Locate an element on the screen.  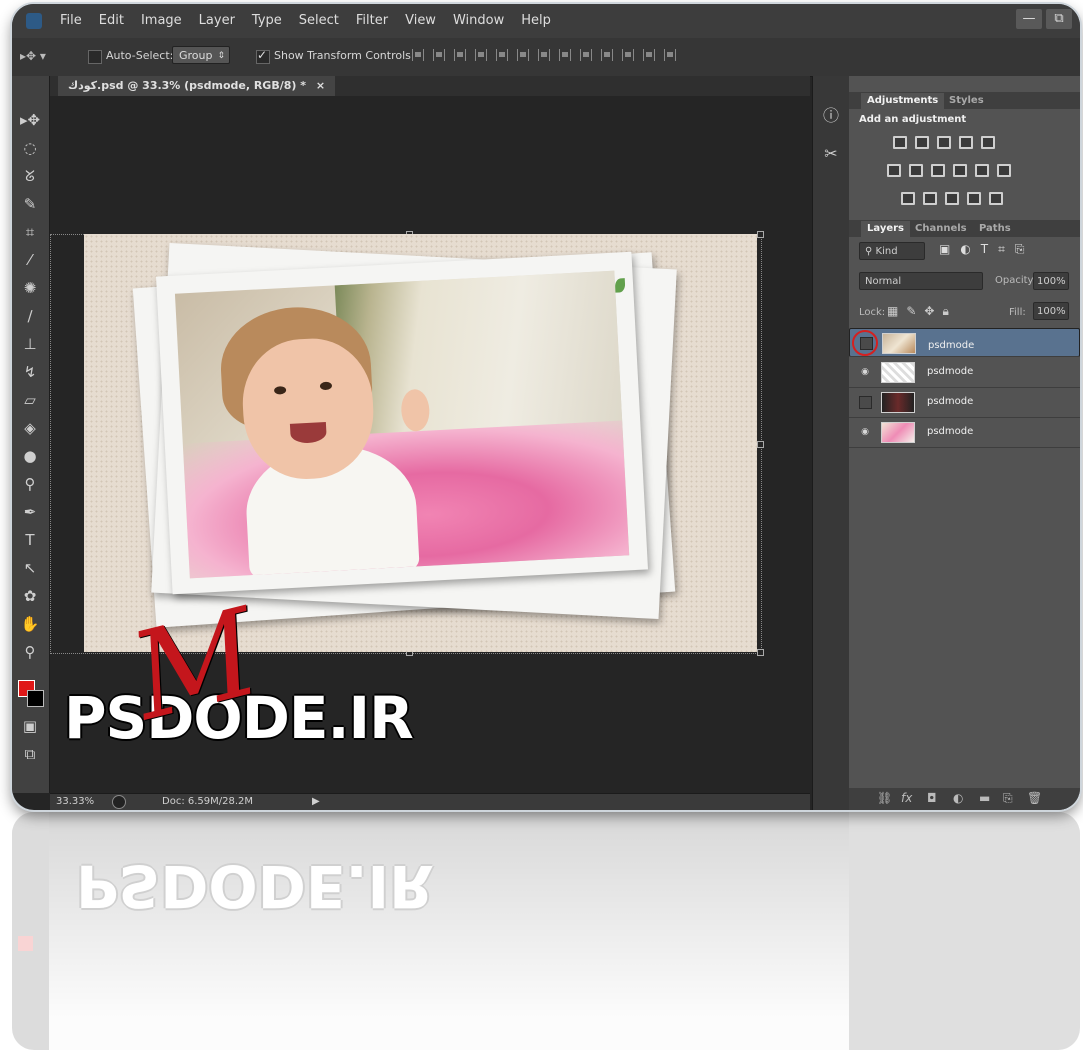
document-tab: كودك.psd @ 33.3% (psdmode, RGB/8) * × is located at coordinates (197, 86).